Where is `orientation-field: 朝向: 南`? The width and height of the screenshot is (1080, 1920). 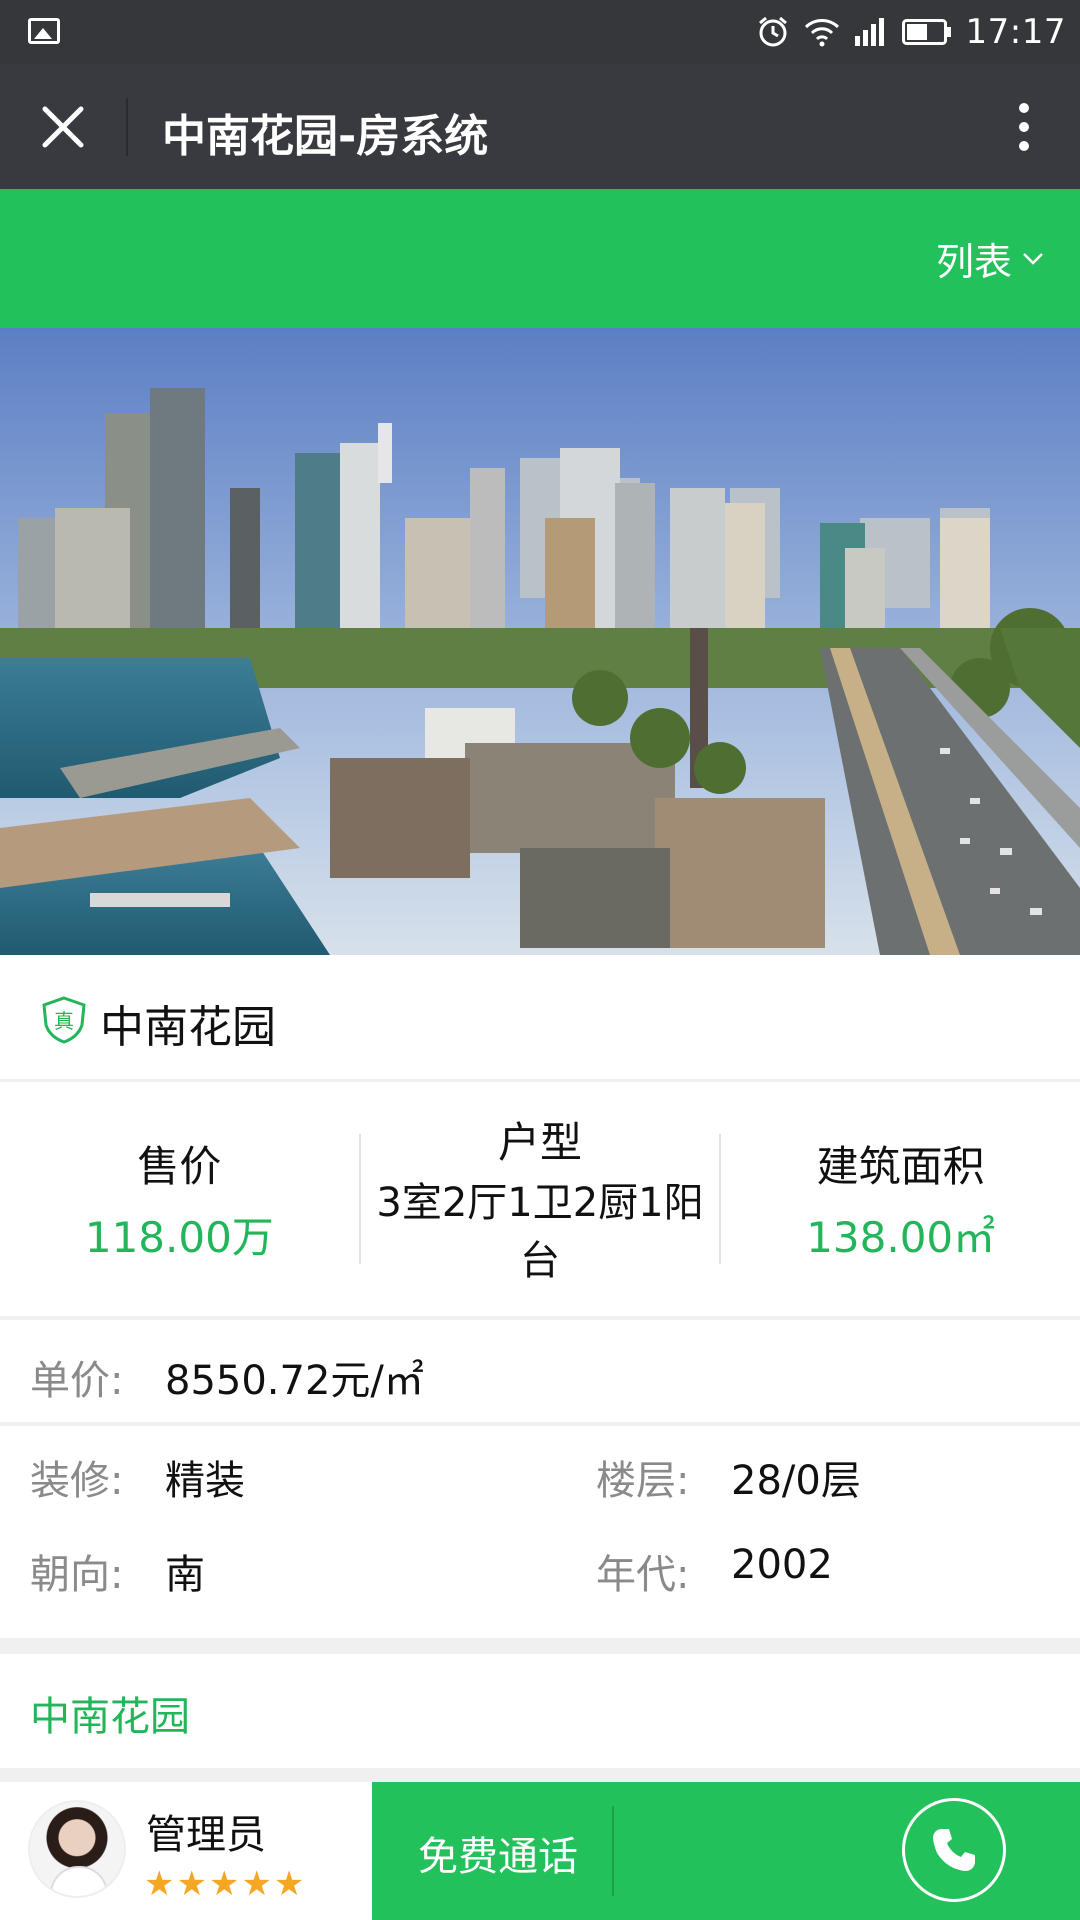 orientation-field: 朝向: 南 is located at coordinates (117, 1571).